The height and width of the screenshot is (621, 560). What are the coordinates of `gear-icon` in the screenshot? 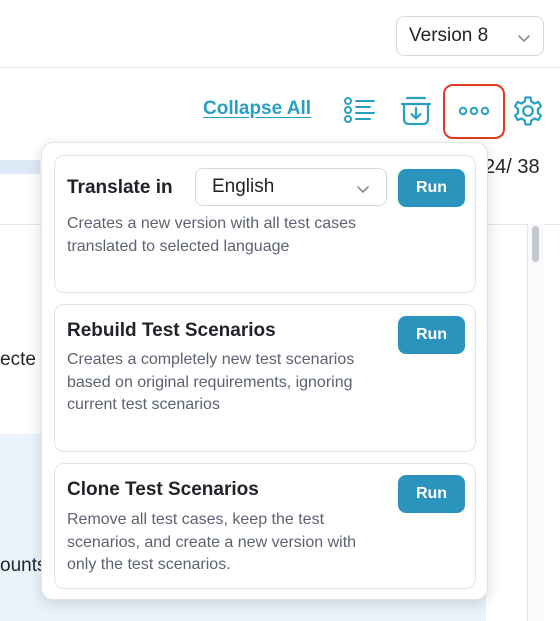 It's located at (528, 111).